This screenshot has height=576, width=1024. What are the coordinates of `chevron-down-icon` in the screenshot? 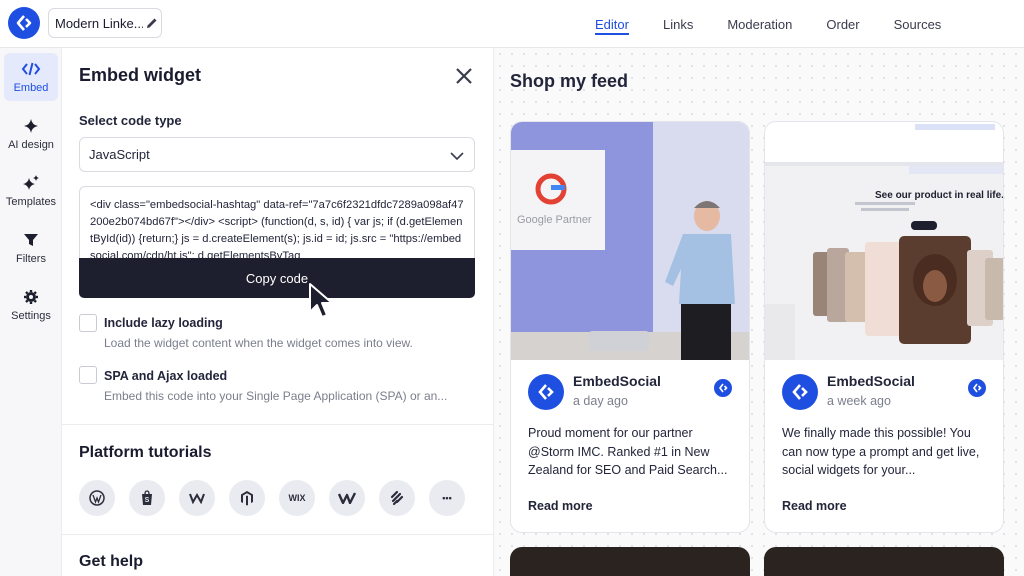 It's located at (457, 156).